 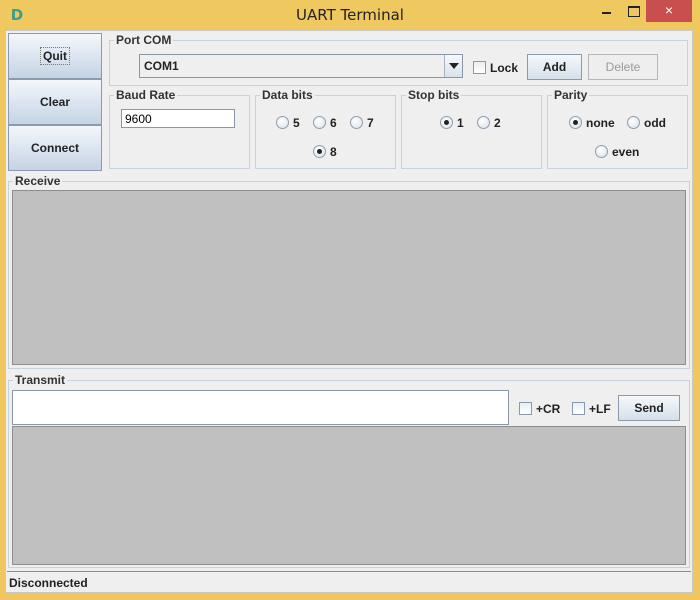 I want to click on port-selected-value: COM1, so click(x=161, y=66).